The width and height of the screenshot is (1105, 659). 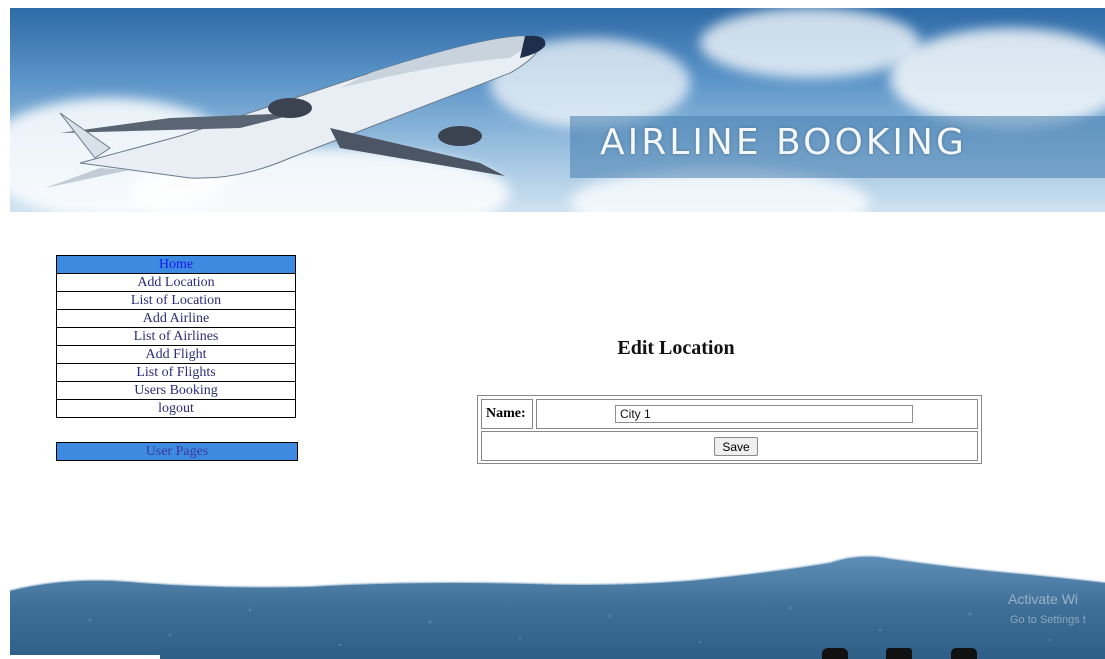 What do you see at coordinates (176, 355) in the screenshot?
I see `menu-item-add-flight: Add Flight` at bounding box center [176, 355].